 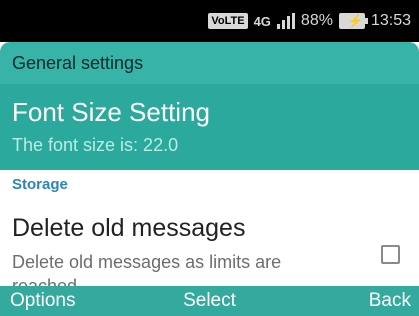 I want to click on softkey-bar: Options Select Back, so click(x=209, y=301).